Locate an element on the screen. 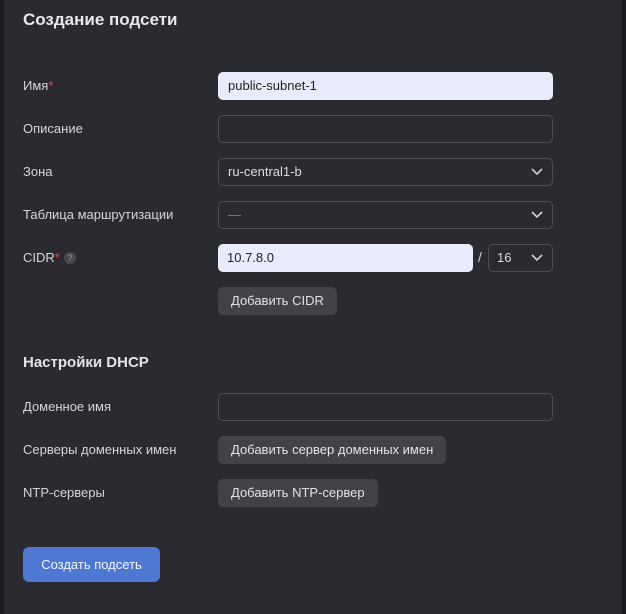 This screenshot has height=614, width=626. domain-name-input is located at coordinates (385, 407).